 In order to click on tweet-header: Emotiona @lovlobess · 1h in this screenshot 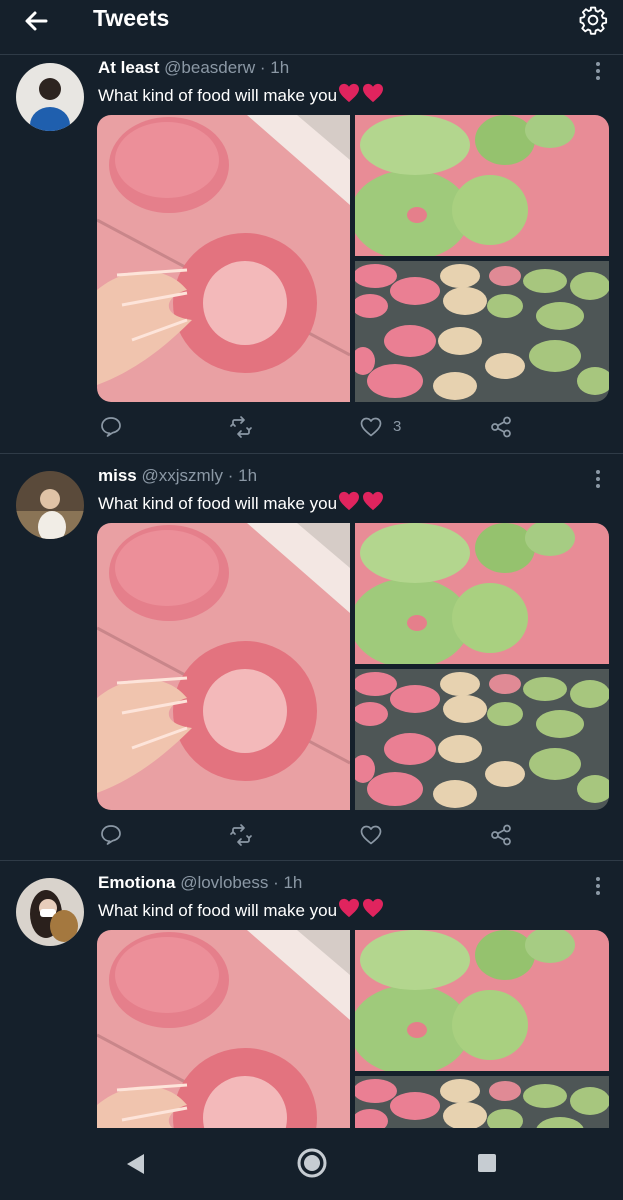, I will do `click(200, 883)`.